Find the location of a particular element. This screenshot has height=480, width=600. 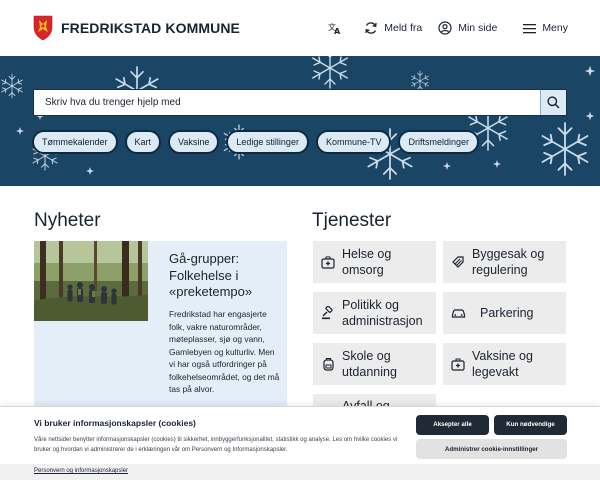

min-side-button: Min side is located at coordinates (467, 28).